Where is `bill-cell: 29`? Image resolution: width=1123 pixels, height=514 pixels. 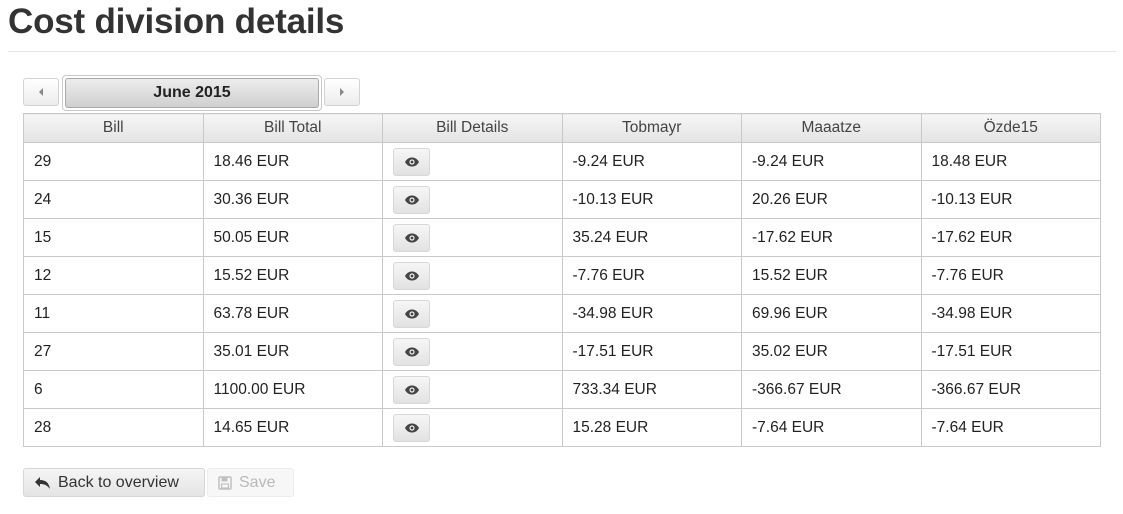
bill-cell: 29 is located at coordinates (113, 161).